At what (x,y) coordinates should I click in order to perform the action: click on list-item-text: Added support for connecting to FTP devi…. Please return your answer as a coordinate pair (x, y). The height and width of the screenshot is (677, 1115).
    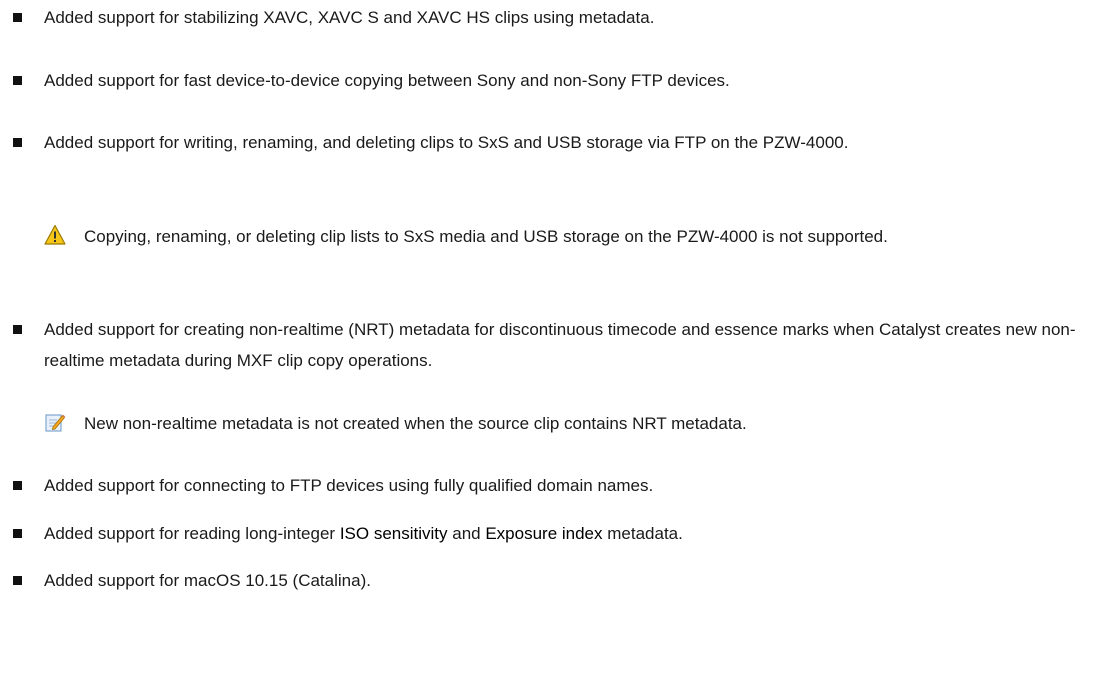
    Looking at the image, I should click on (349, 485).